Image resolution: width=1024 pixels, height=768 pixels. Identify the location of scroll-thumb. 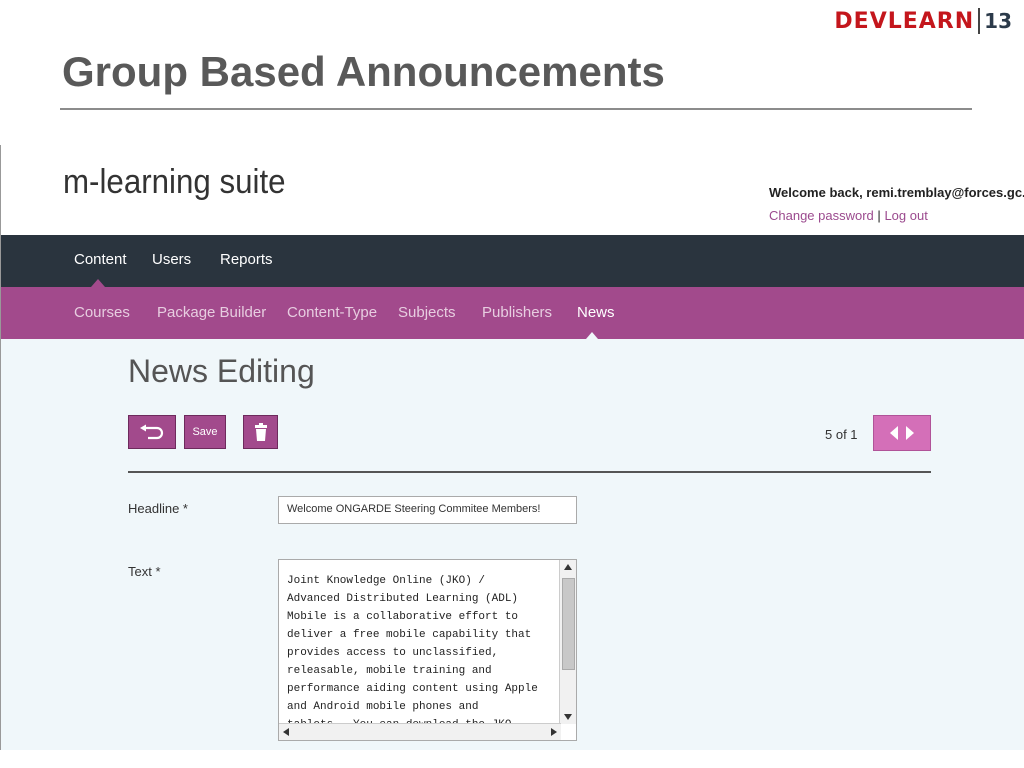
(568, 624).